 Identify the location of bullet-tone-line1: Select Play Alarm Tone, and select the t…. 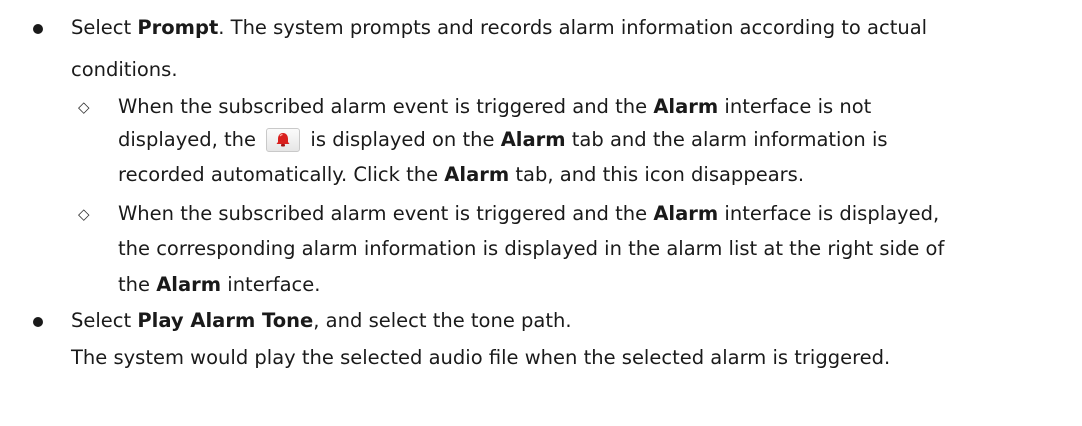
(321, 321).